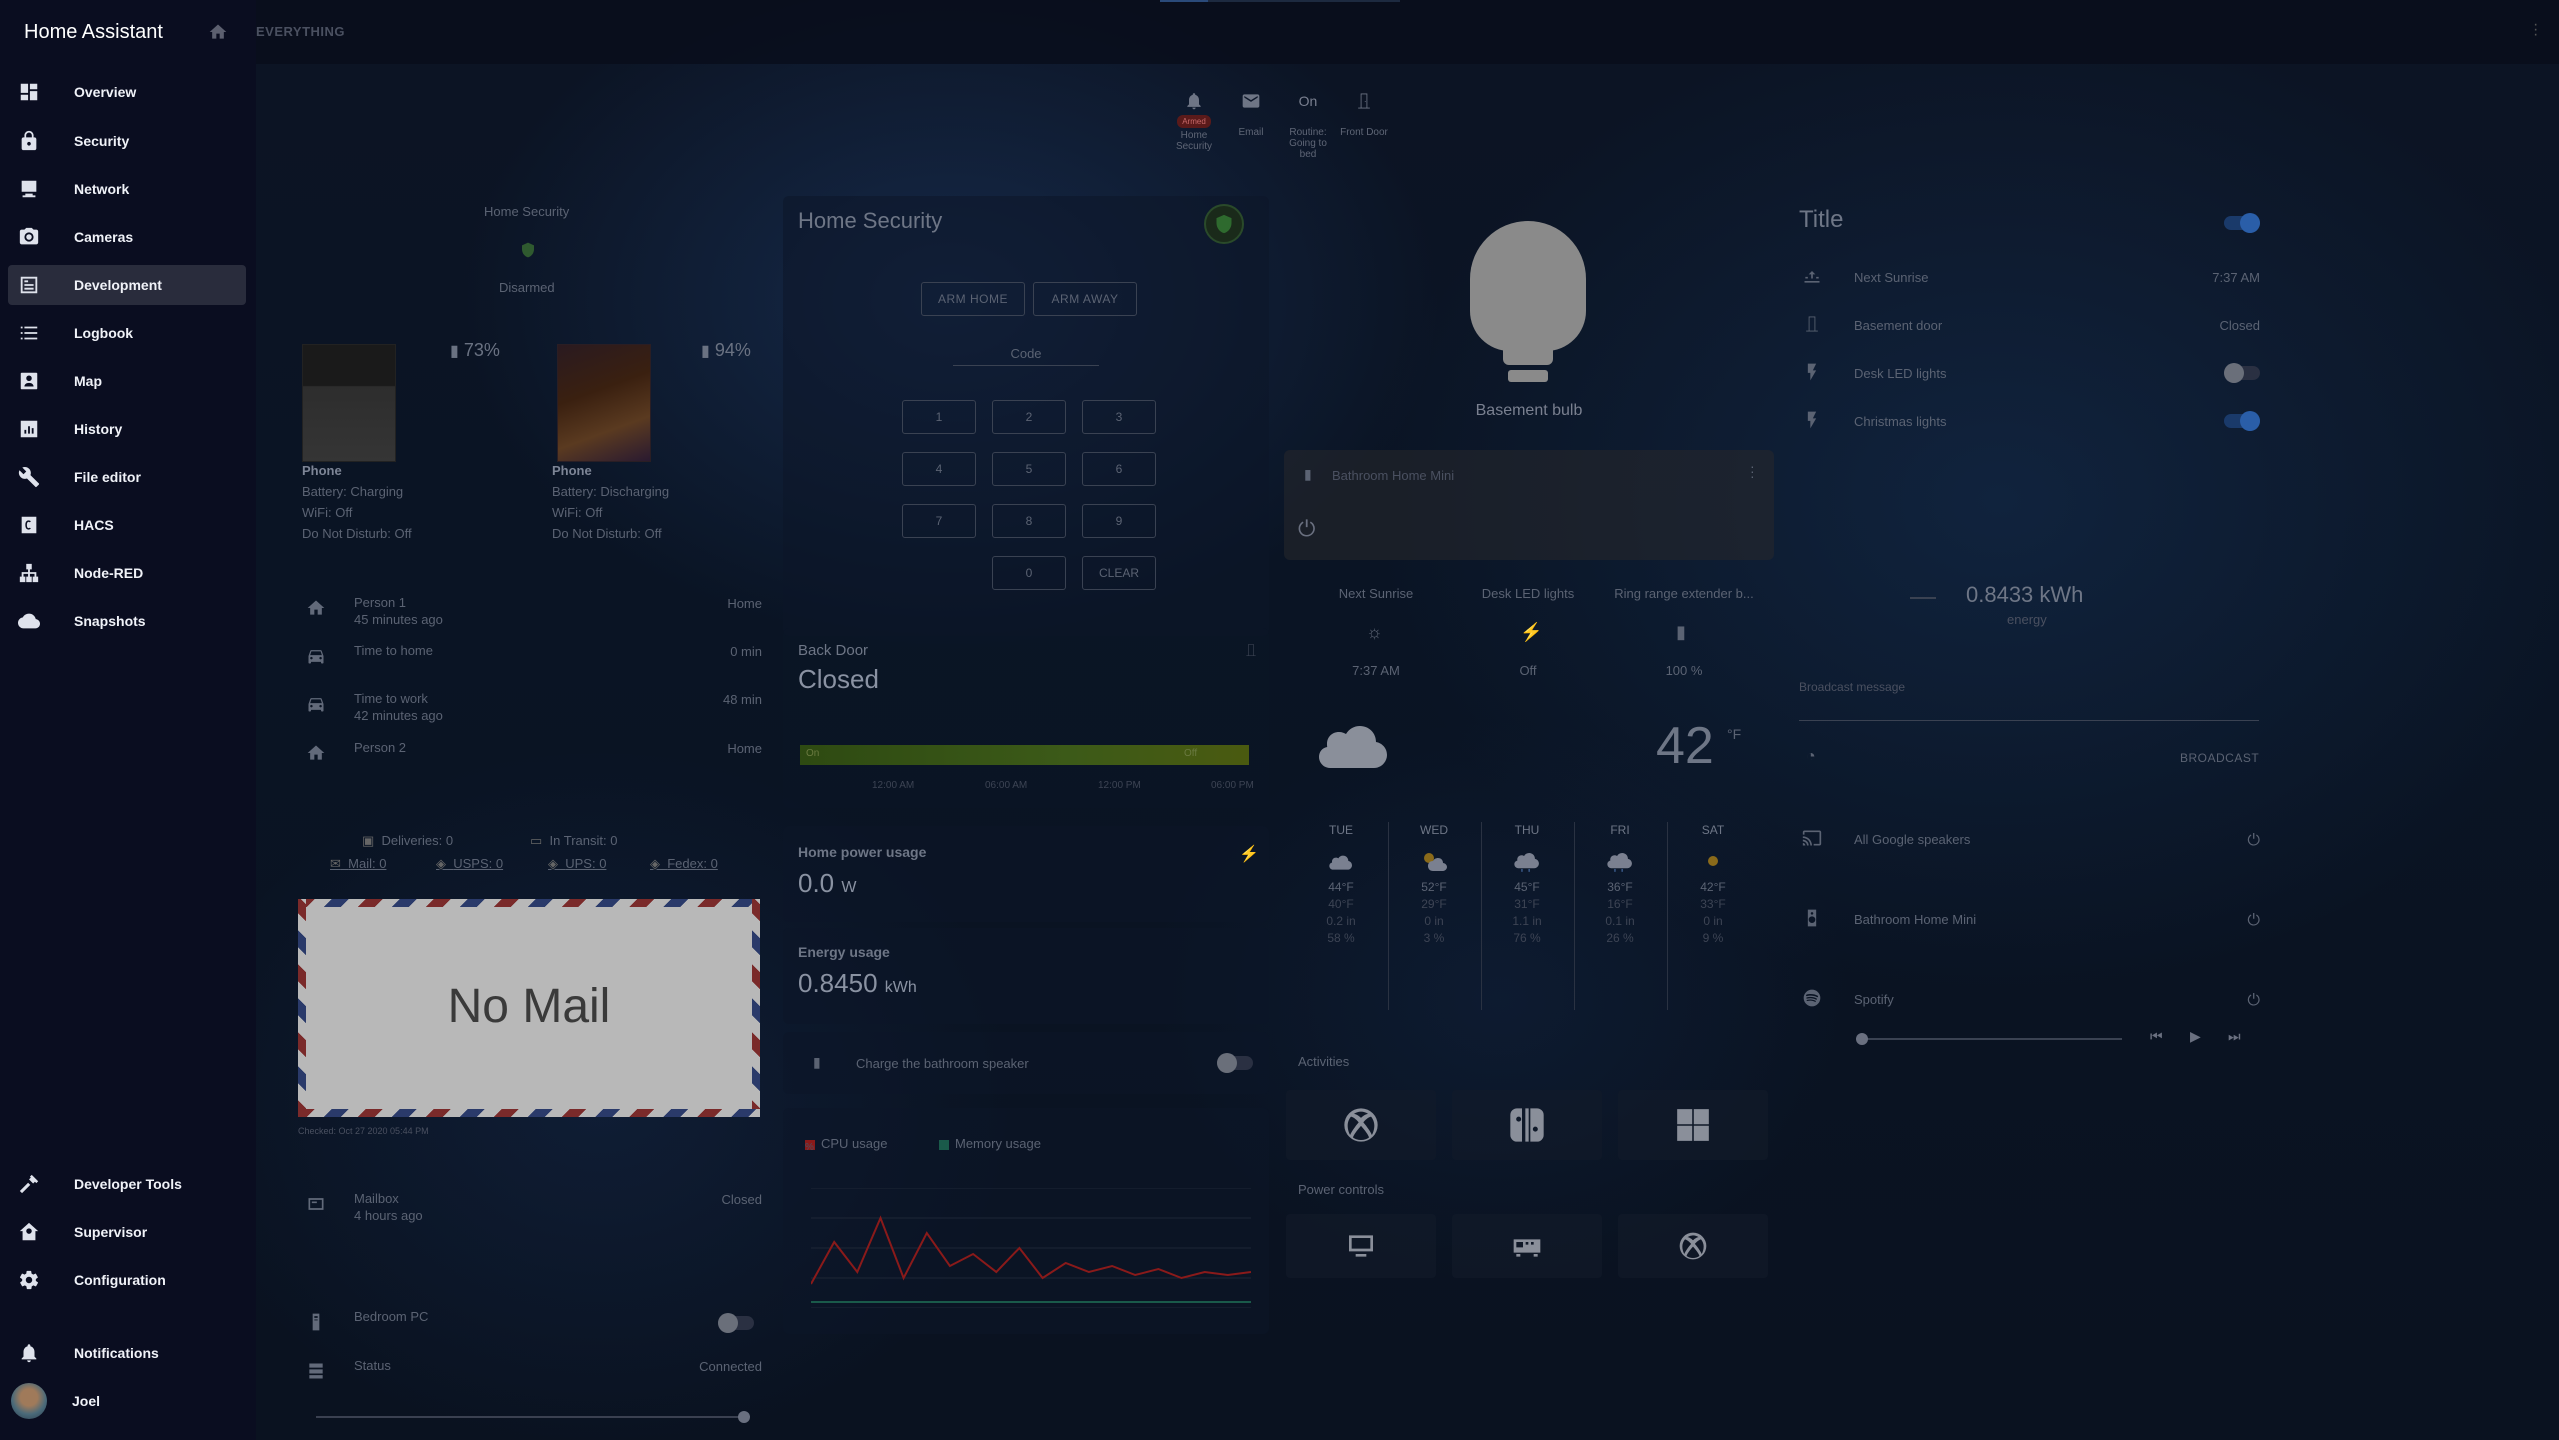  Describe the element at coordinates (2031, 421) in the screenshot. I see `entity-row-christmas-lights: Christmas lights` at that location.